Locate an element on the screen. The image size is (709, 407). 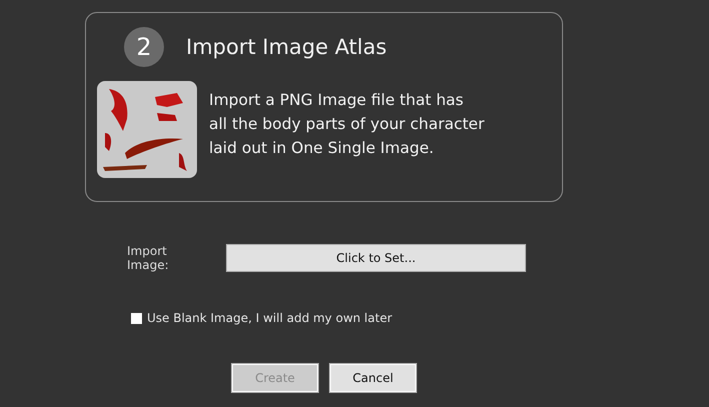
description-line: all the body parts of your character is located at coordinates (346, 124).